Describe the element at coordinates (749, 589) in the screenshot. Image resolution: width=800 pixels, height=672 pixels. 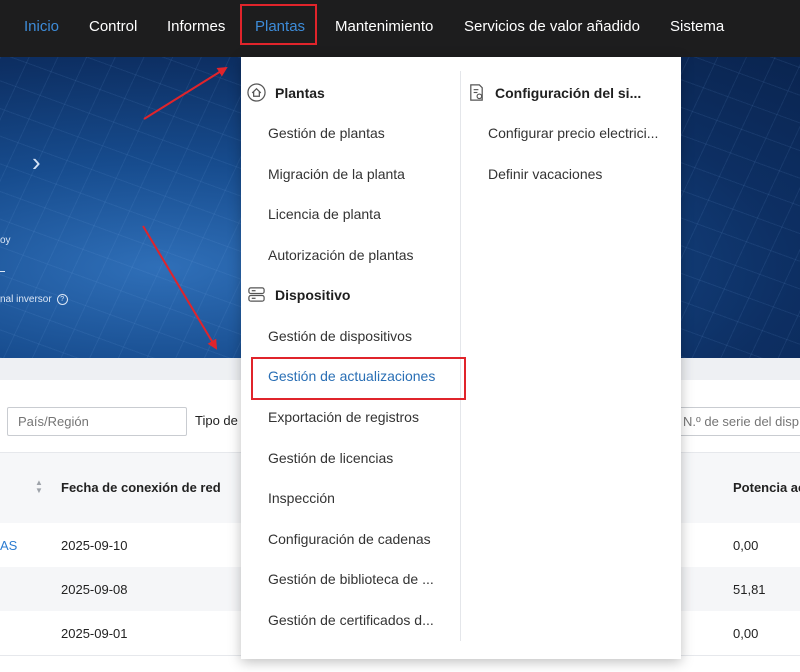
I see `power-cell: 51,81` at that location.